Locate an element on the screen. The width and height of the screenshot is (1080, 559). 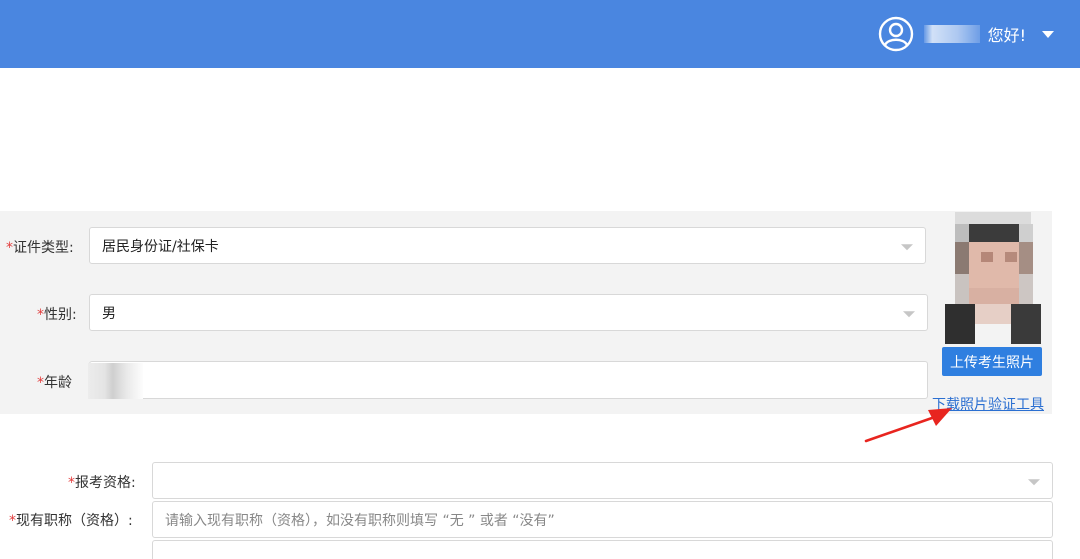
qualification-label: *报考资格: is located at coordinates (102, 482).